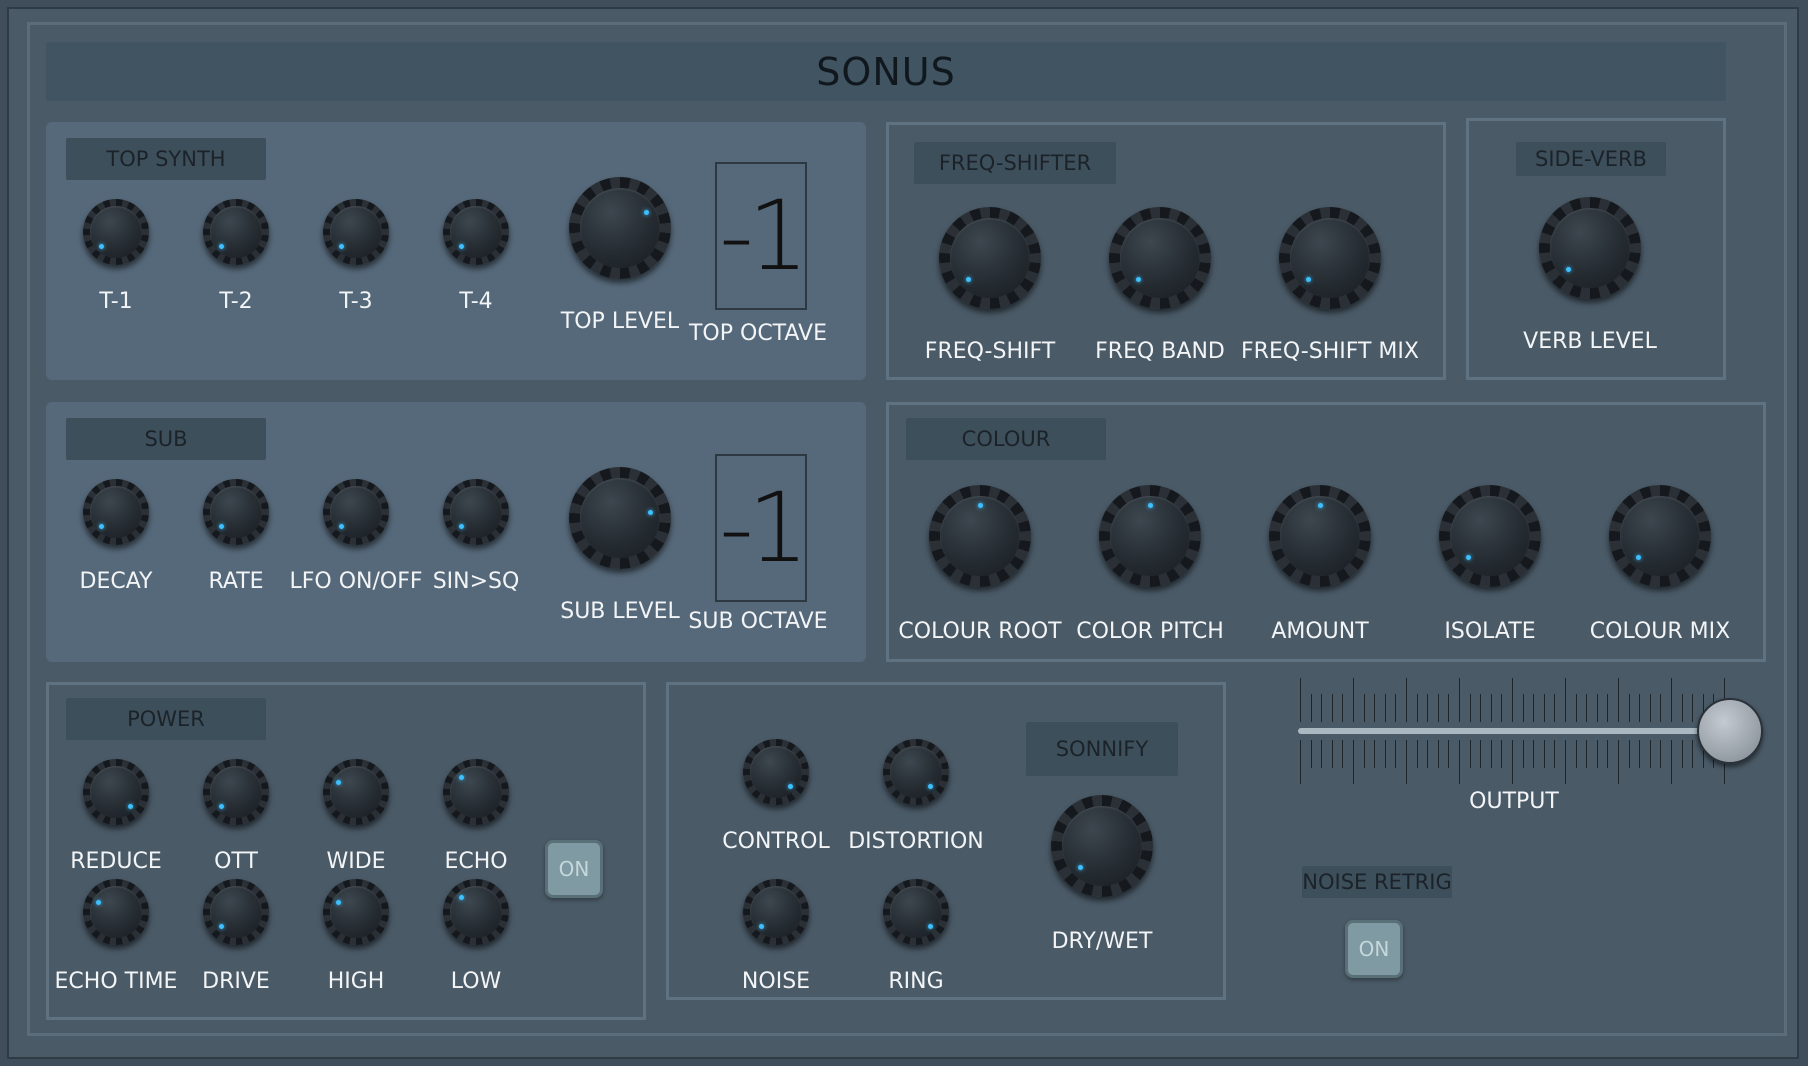  I want to click on color-pitch-knob, so click(1150, 536).